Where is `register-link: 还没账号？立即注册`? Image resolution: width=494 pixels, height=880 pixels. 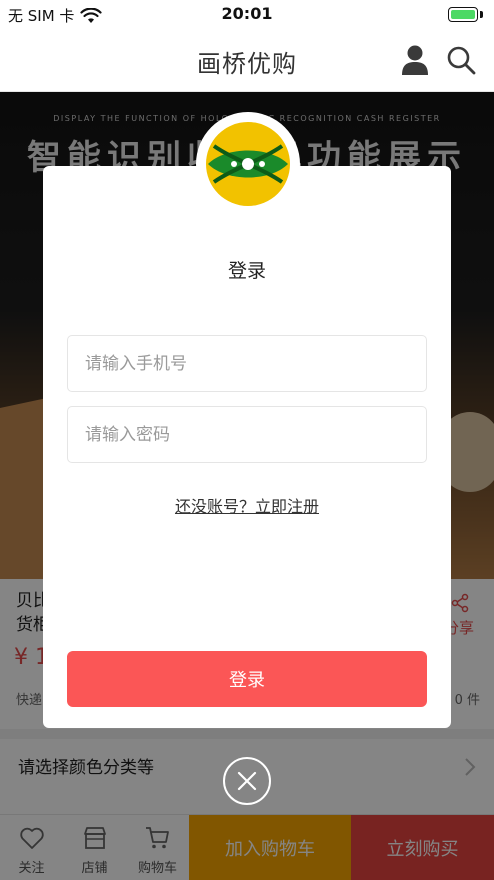
register-link: 还没账号？立即注册 is located at coordinates (247, 505).